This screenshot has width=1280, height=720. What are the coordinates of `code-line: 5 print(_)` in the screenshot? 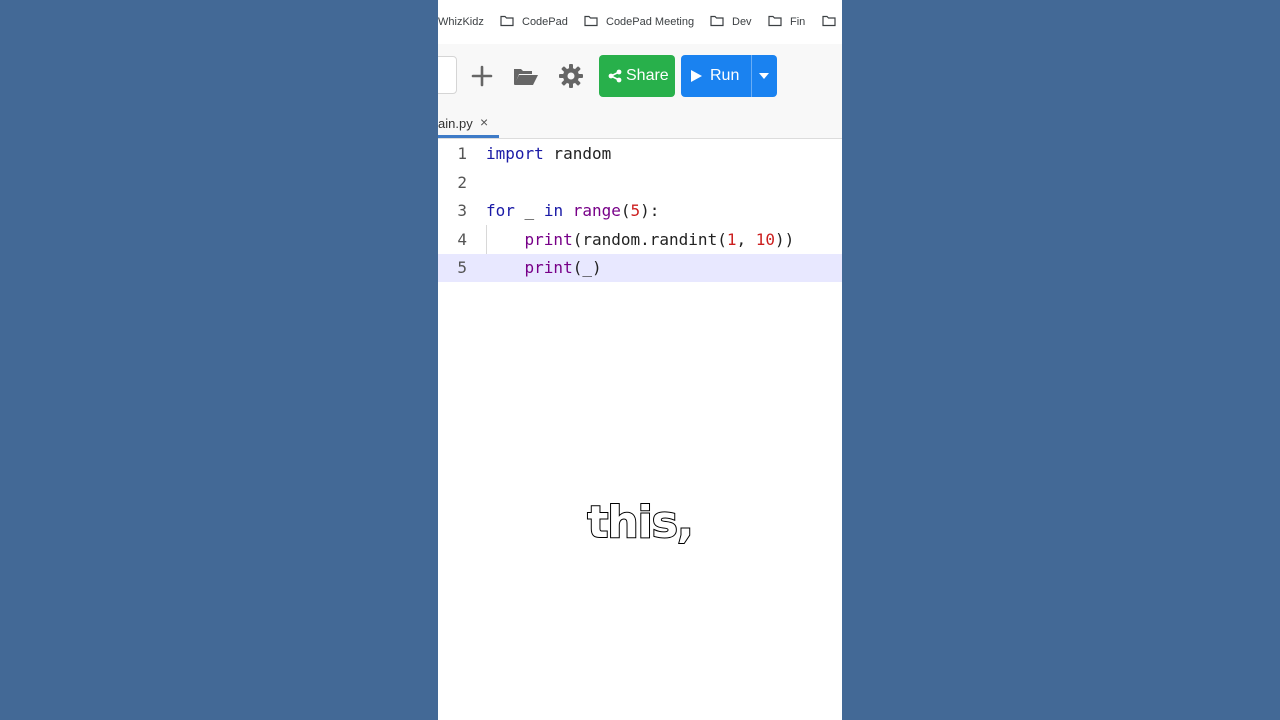 It's located at (640, 268).